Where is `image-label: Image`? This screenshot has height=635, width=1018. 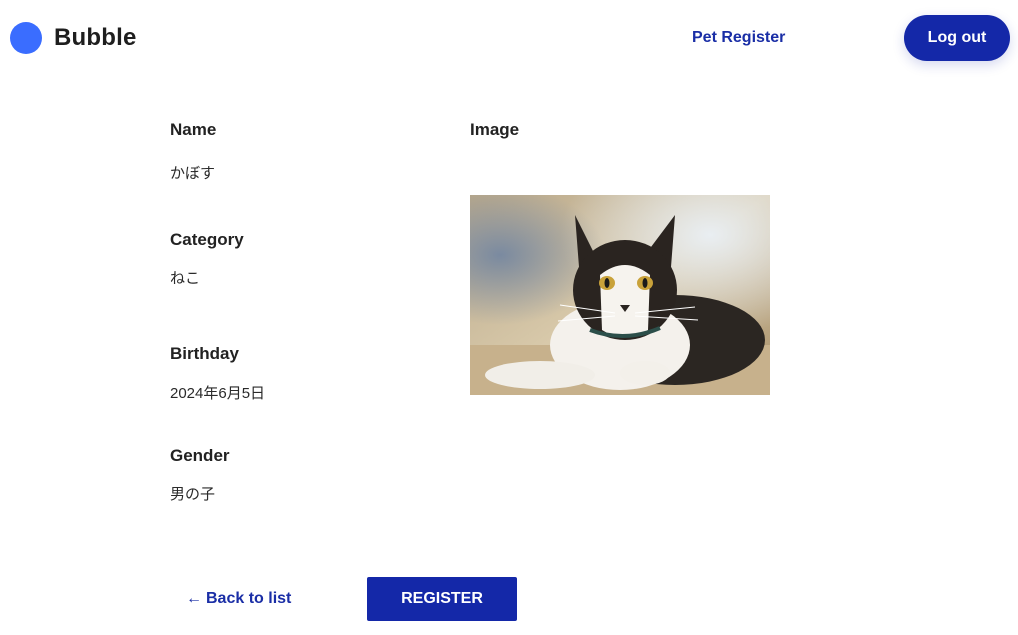
image-label: Image is located at coordinates (495, 129).